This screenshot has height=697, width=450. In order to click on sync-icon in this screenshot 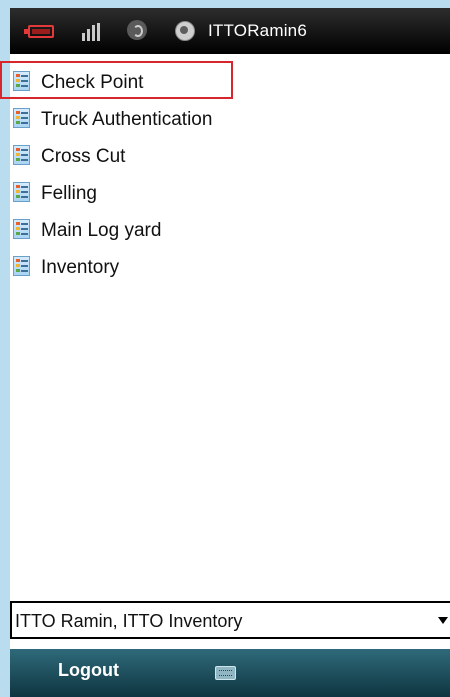, I will do `click(137, 30)`.